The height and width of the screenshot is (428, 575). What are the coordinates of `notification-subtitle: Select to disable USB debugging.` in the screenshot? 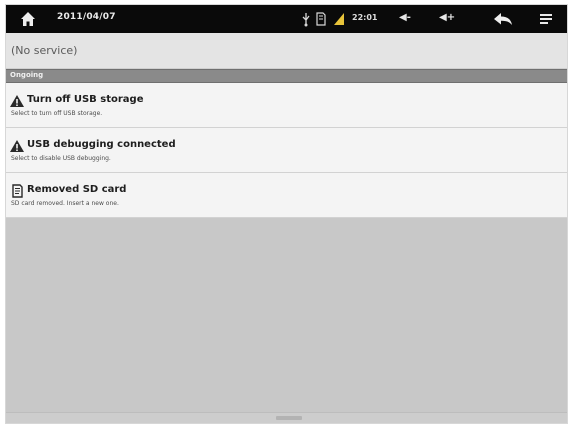 It's located at (61, 158).